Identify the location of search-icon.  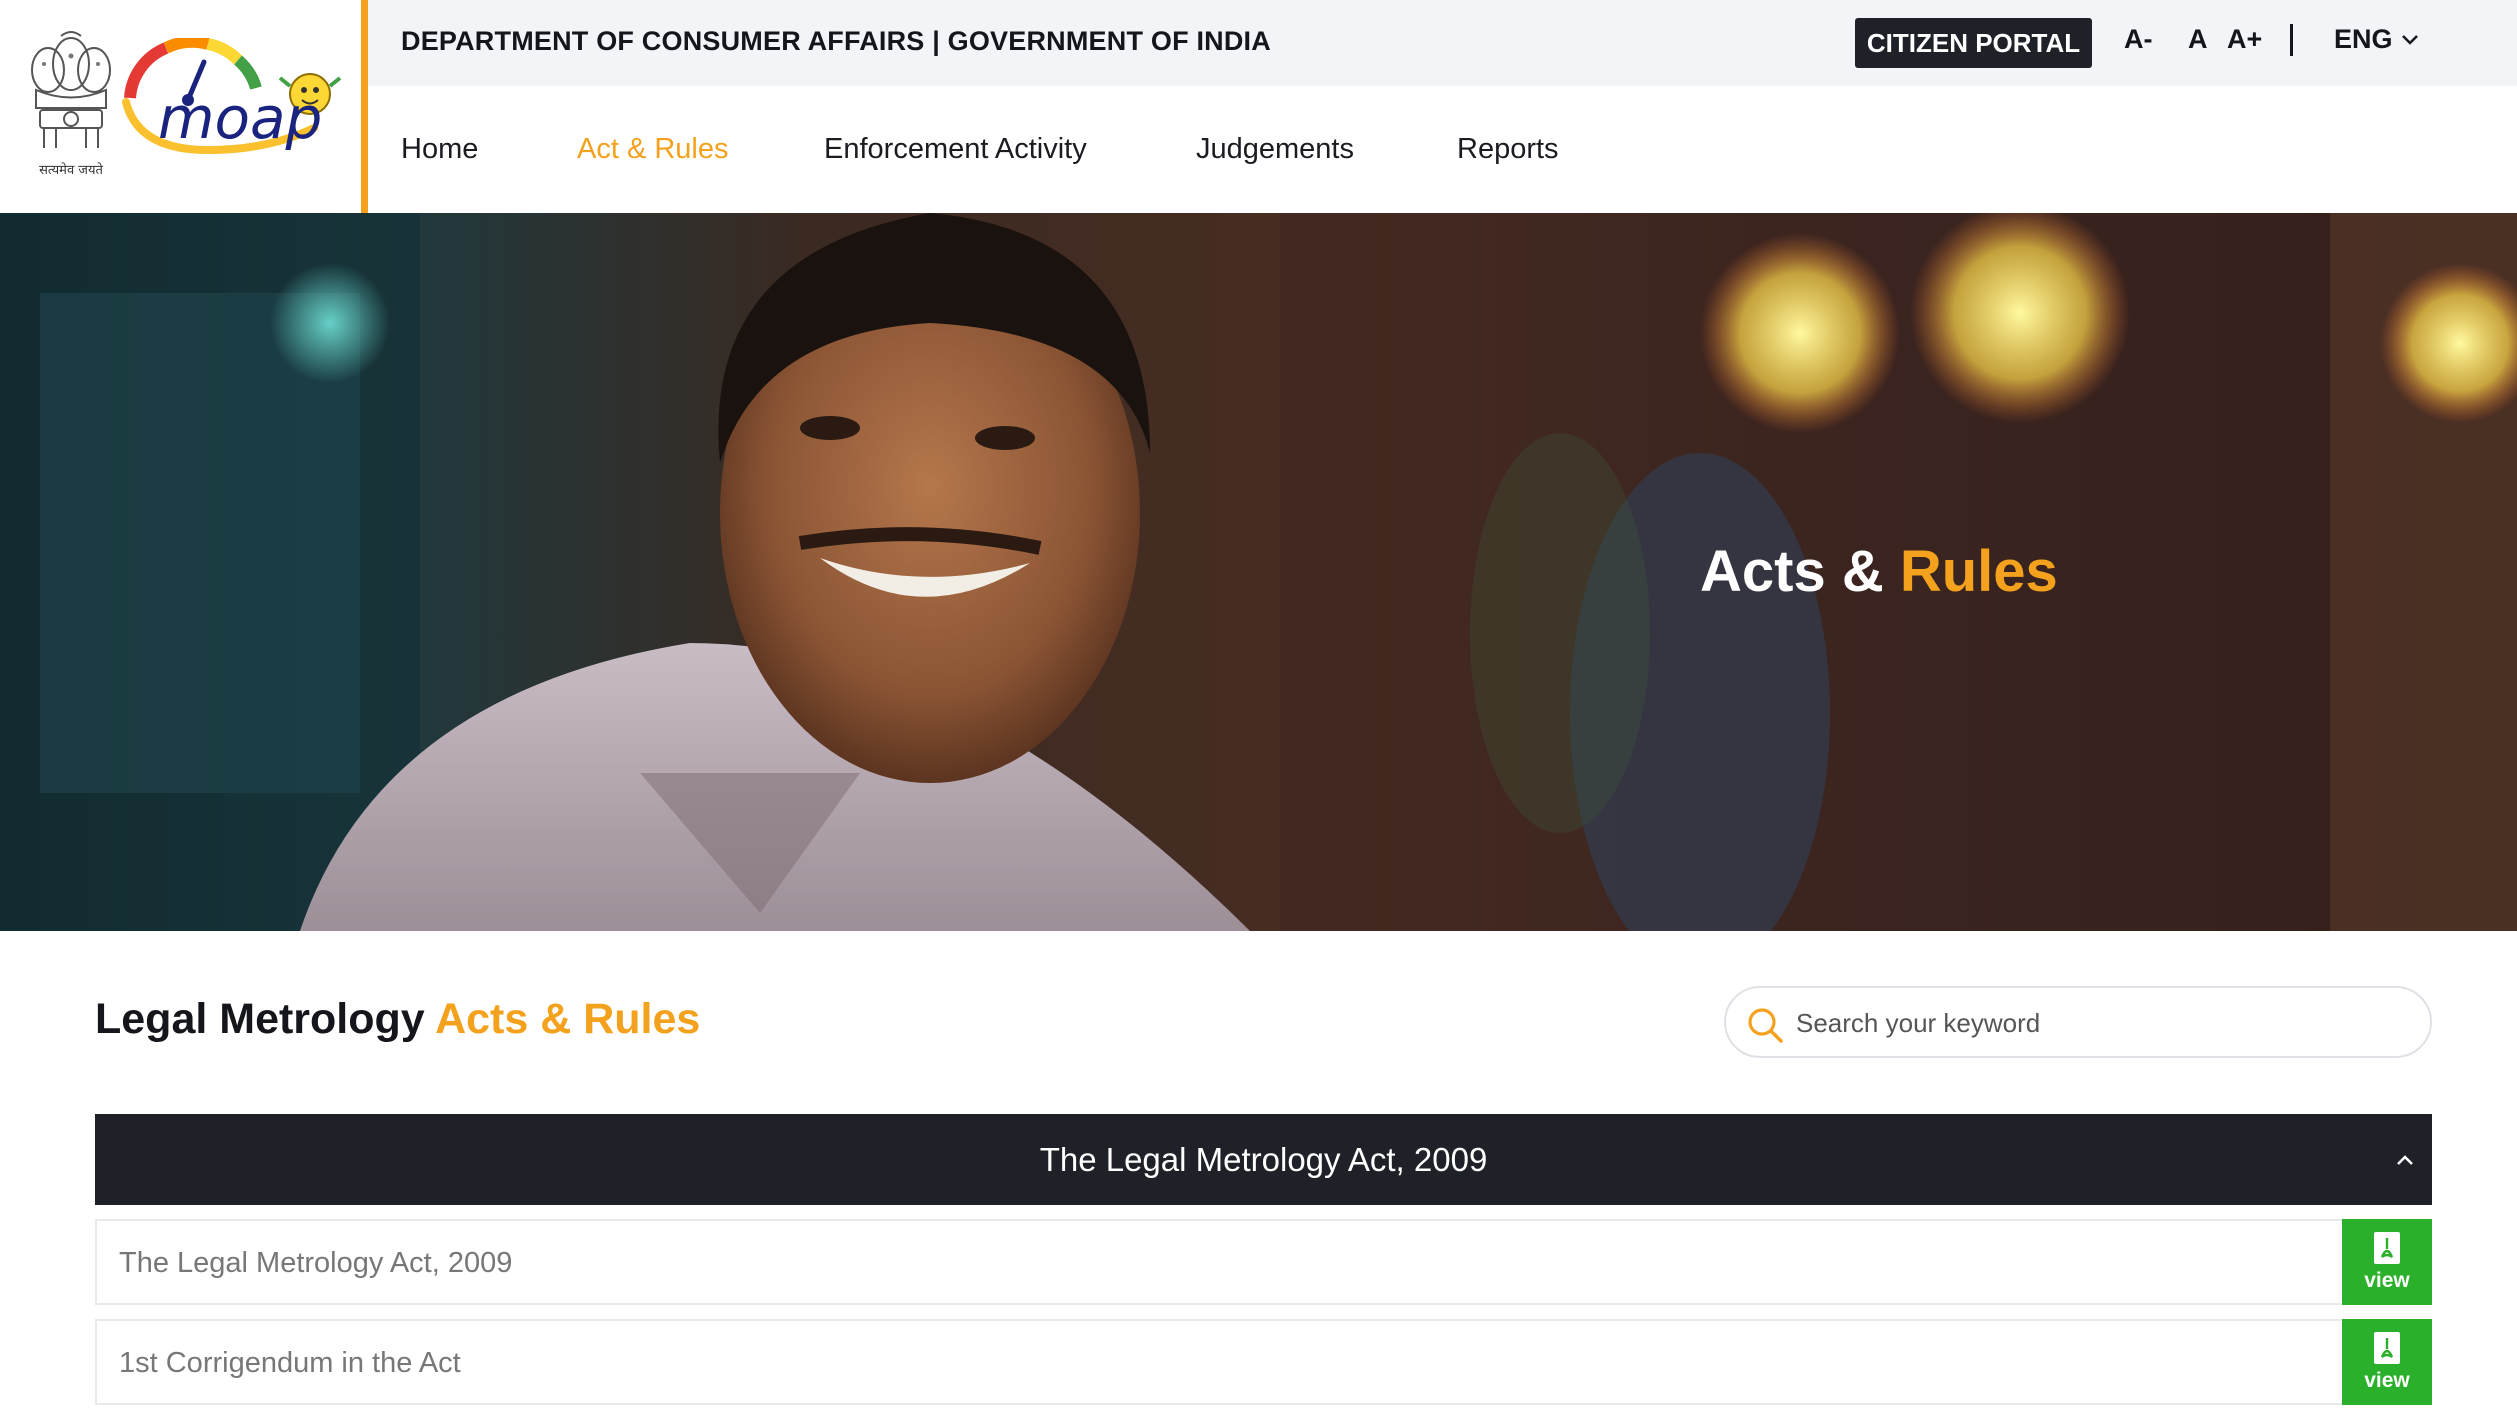
(1765, 1025).